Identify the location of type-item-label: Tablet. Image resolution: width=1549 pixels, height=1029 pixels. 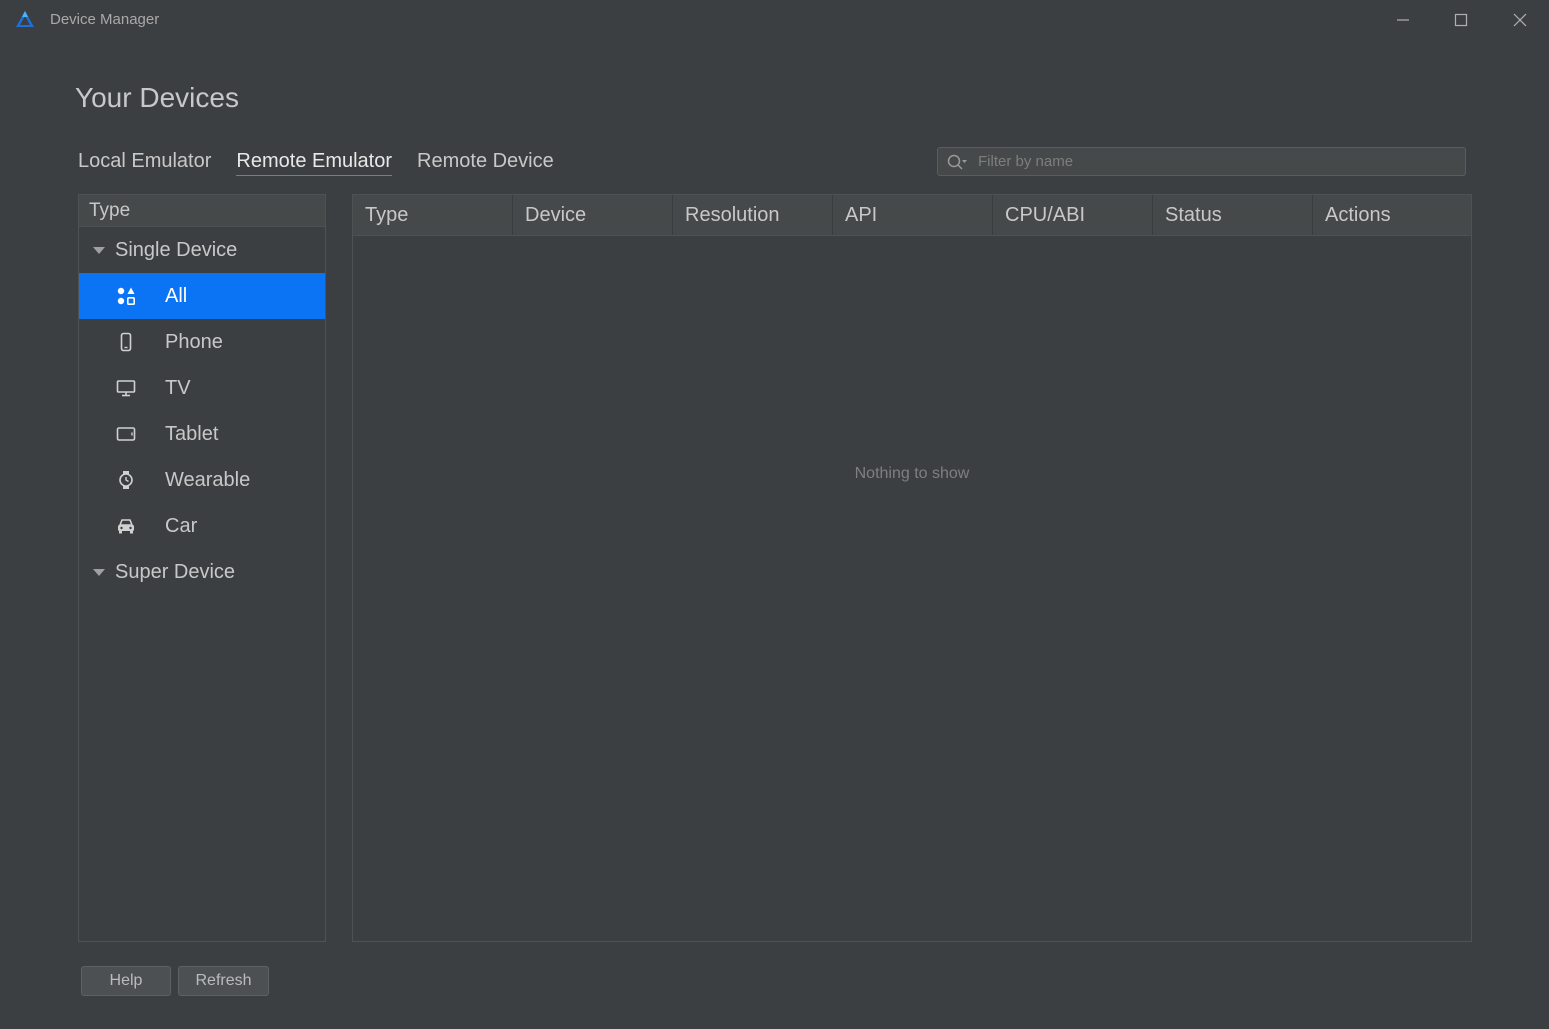
(192, 433).